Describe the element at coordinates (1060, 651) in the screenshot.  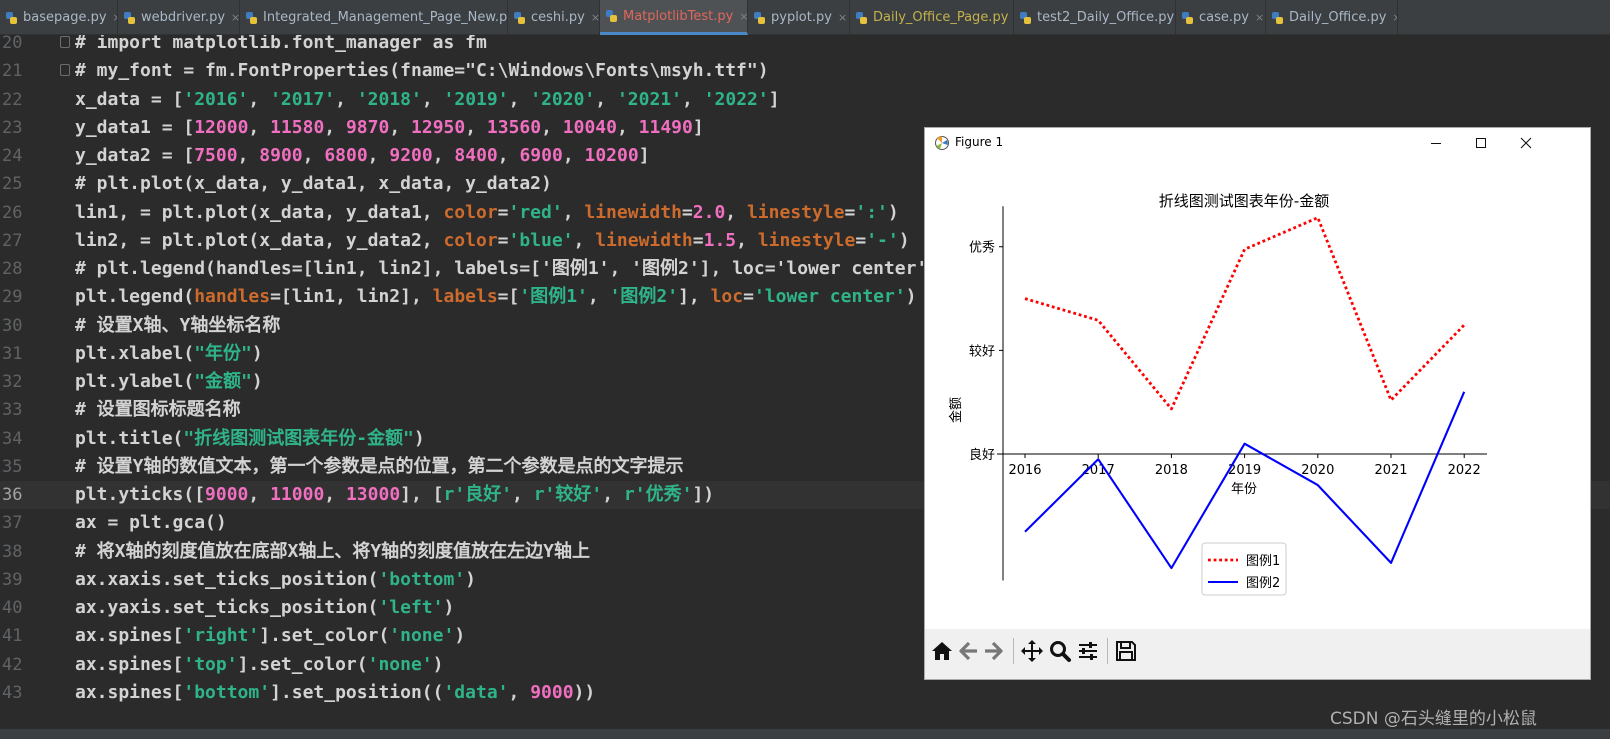
I see `zoom-icon` at that location.